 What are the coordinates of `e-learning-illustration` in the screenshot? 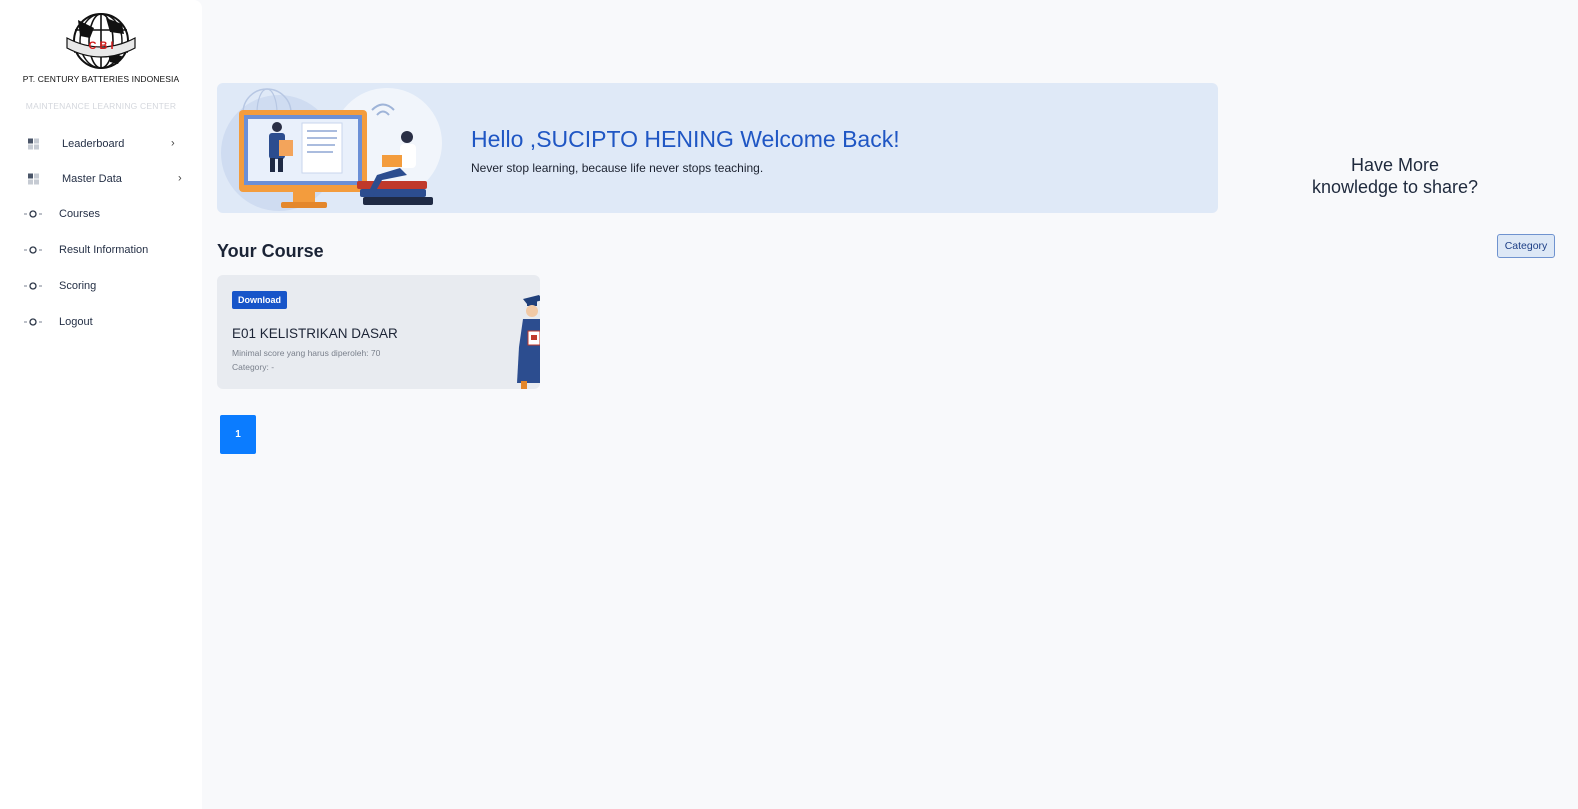 It's located at (331, 149).